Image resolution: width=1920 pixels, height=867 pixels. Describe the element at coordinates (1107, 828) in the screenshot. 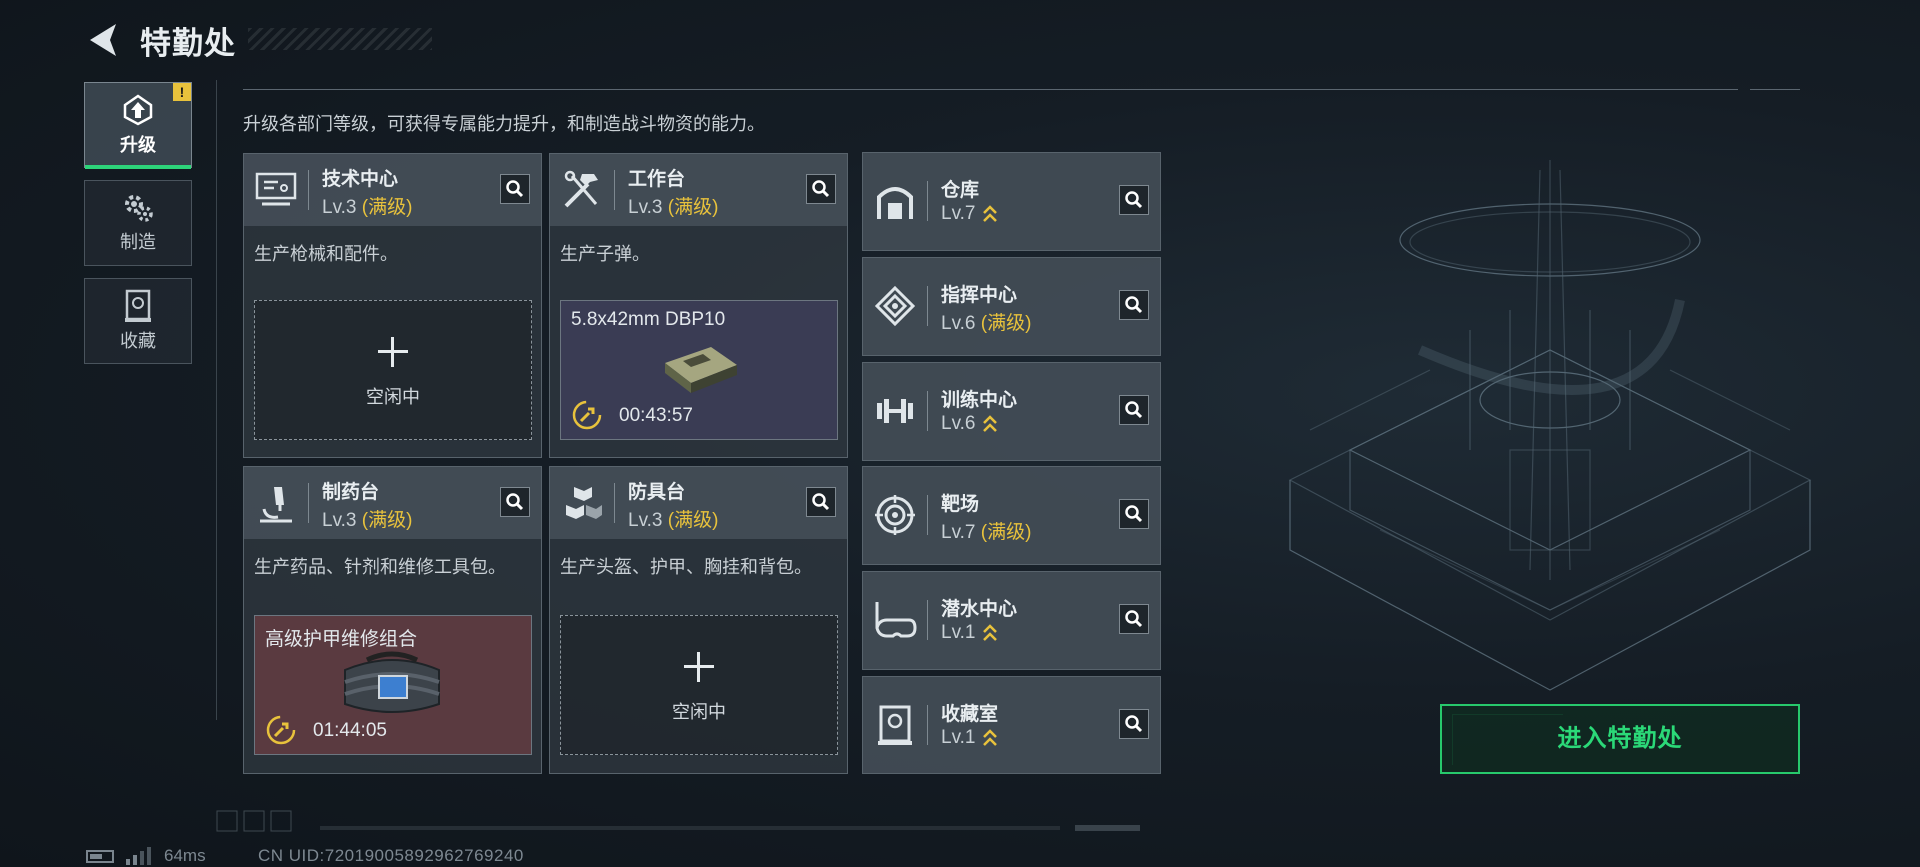

I see `scroll-thumb` at that location.